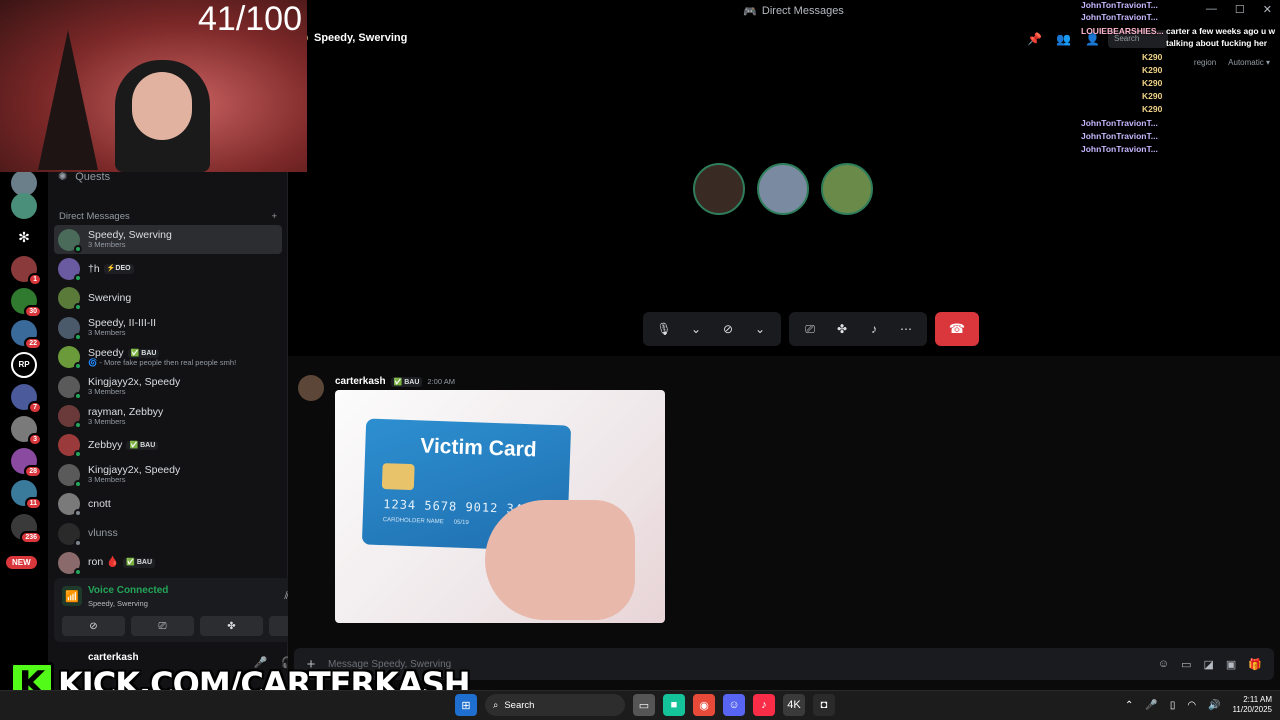 The width and height of the screenshot is (1280, 720). Describe the element at coordinates (1252, 705) in the screenshot. I see `clock: 2:11 AM 11/20/2025` at that location.